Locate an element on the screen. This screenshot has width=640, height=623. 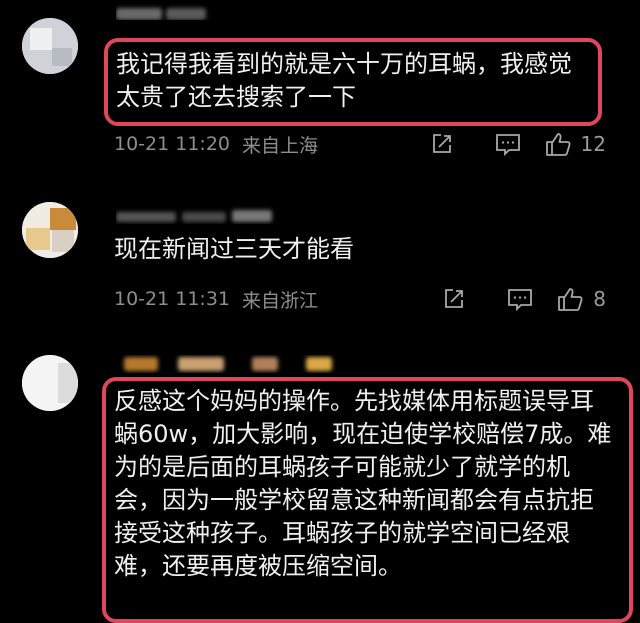
like-button: 8 is located at coordinates (581, 299).